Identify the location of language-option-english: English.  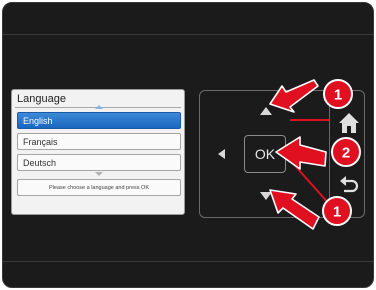
(99, 120).